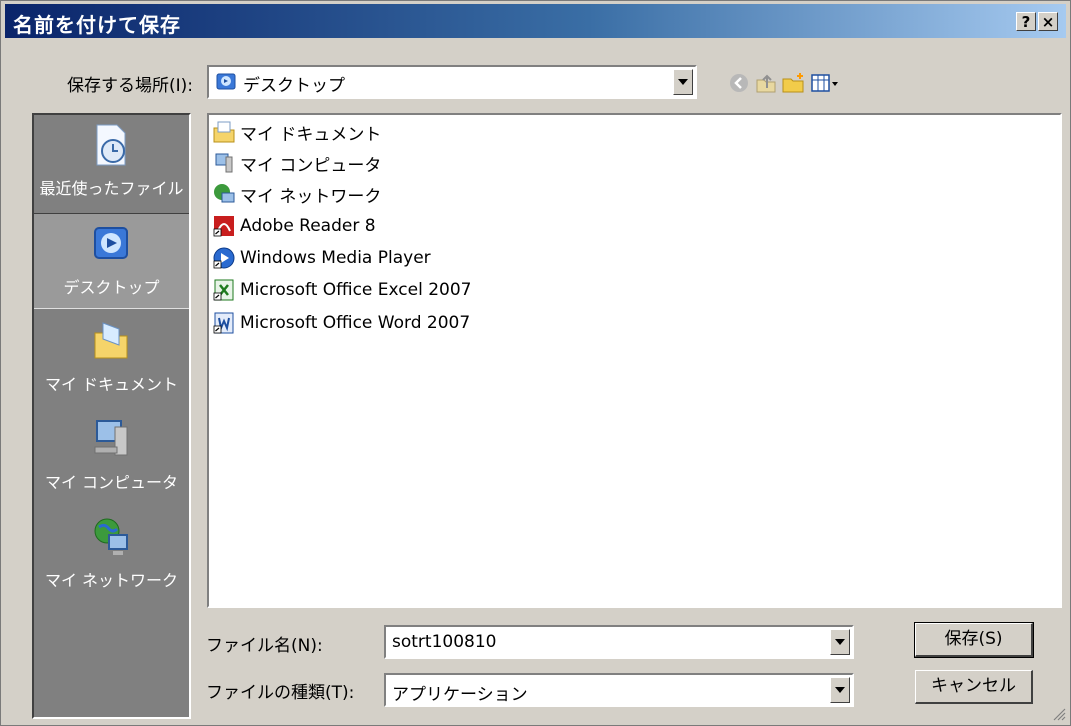 This screenshot has height=726, width=1071. Describe the element at coordinates (130, 86) in the screenshot. I see `save-in-label: 保存する場所(I):` at that location.